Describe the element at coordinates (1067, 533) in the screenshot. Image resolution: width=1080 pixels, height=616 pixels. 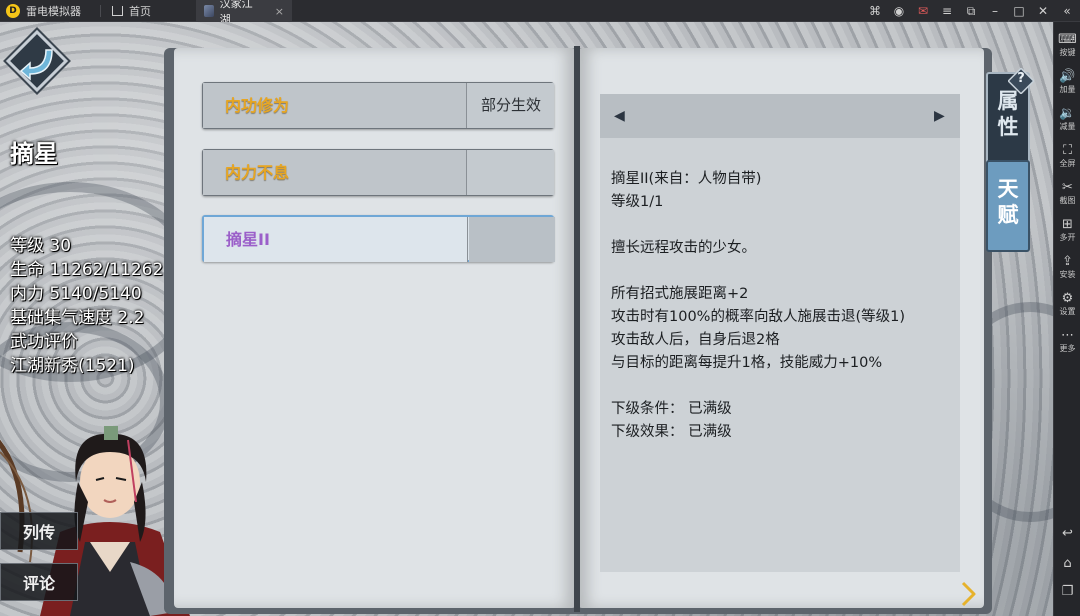
I see `back-nav-icon: ↩` at that location.